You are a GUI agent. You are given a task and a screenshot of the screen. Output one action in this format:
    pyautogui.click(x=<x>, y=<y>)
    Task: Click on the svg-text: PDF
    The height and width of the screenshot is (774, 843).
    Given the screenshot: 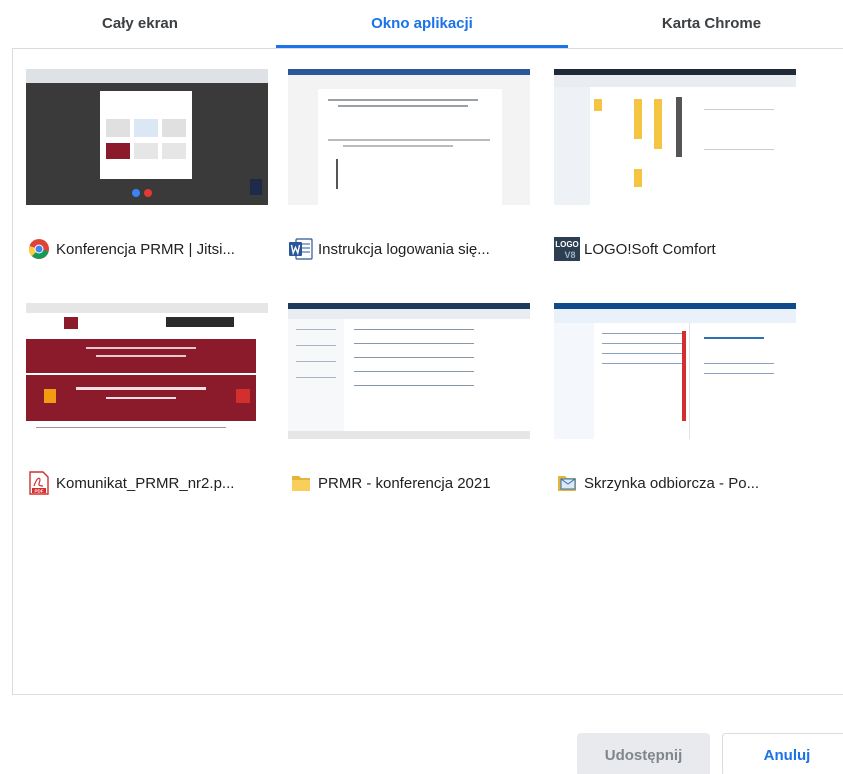 What is the action you would take?
    pyautogui.click(x=39, y=491)
    